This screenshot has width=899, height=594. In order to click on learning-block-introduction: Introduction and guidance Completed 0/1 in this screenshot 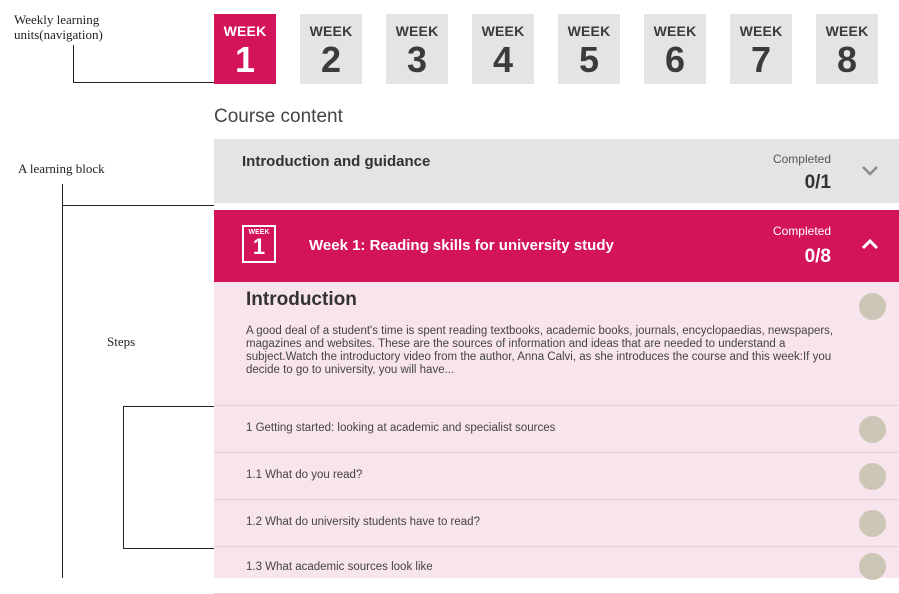, I will do `click(556, 171)`.